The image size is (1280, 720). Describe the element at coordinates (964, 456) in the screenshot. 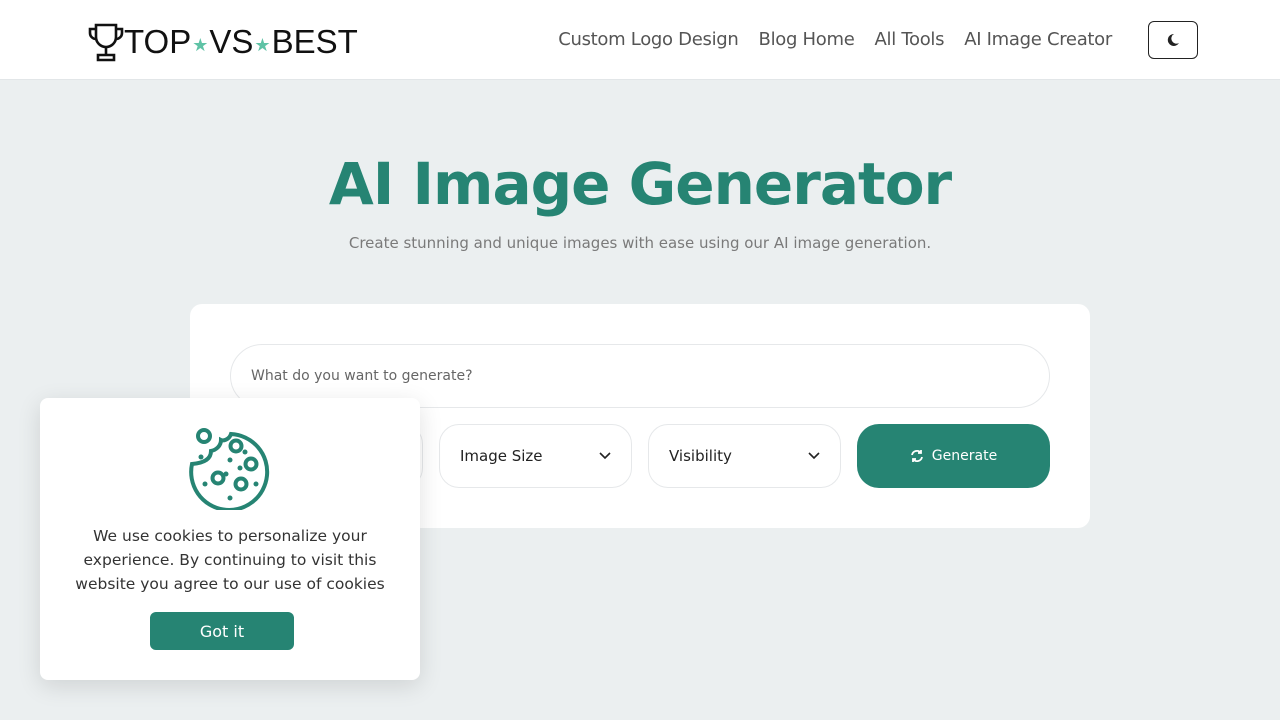

I see `generate-label: Generate` at that location.